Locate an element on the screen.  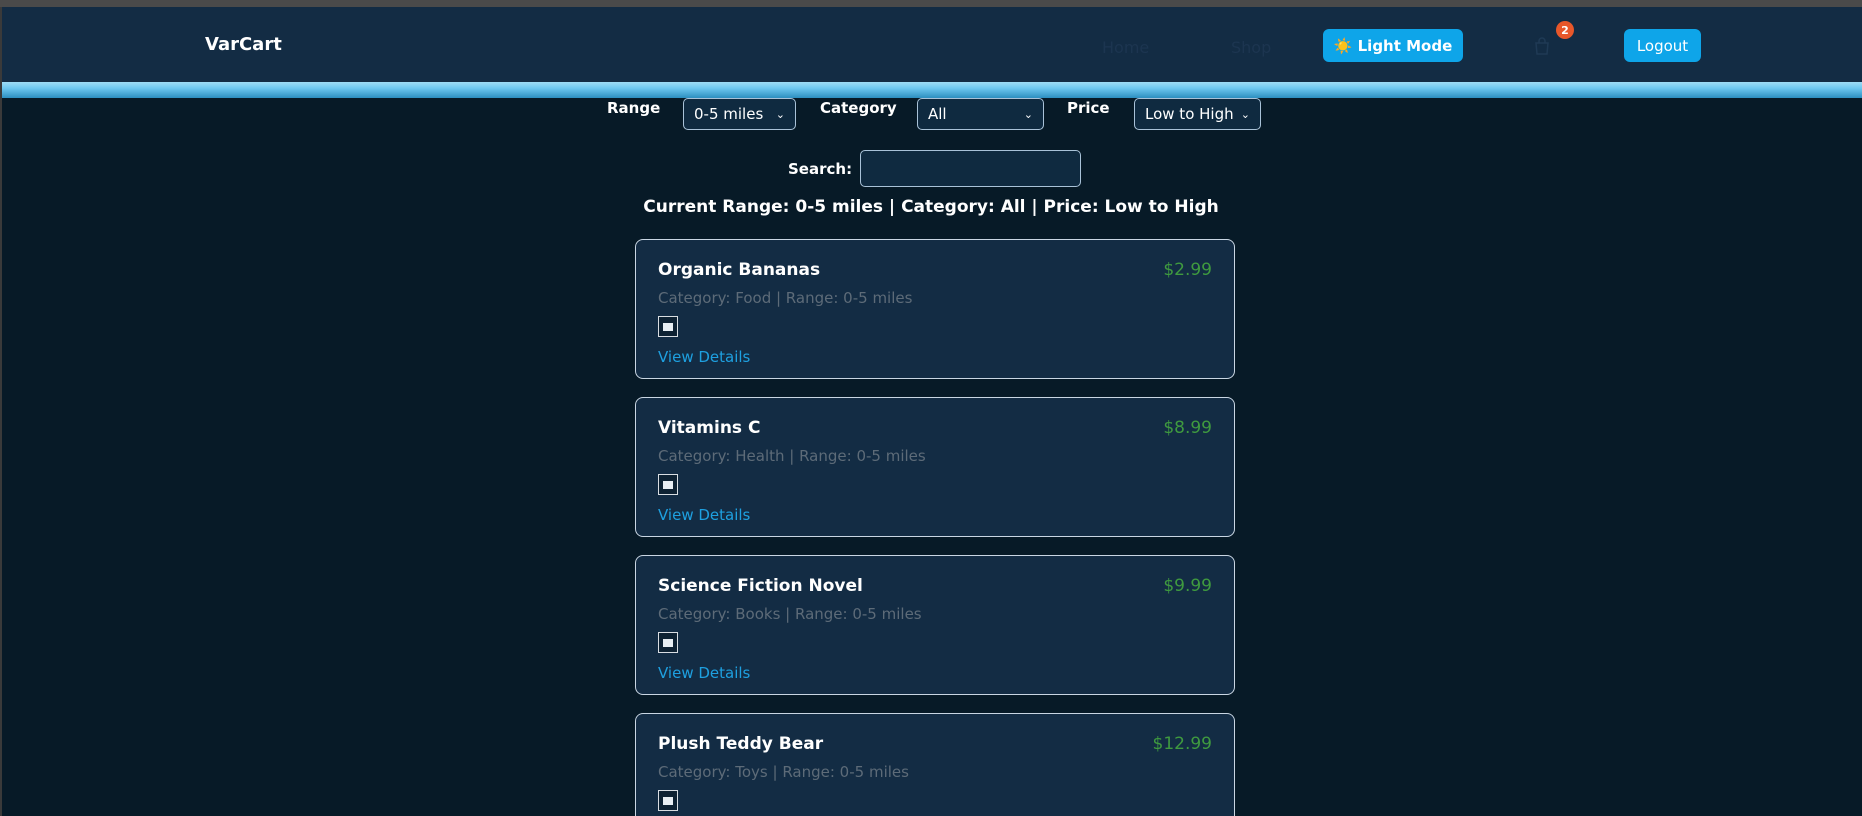
product-name: Vitamins C is located at coordinates (709, 428).